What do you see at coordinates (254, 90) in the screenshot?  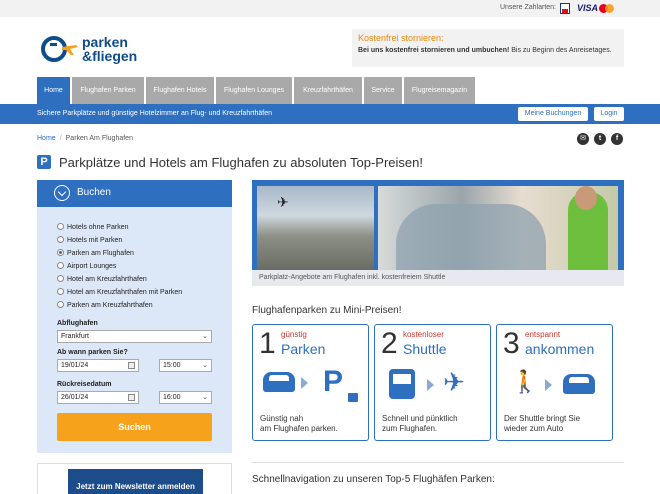 I see `tab-flughafen-lounges: Flughafen Lounges` at bounding box center [254, 90].